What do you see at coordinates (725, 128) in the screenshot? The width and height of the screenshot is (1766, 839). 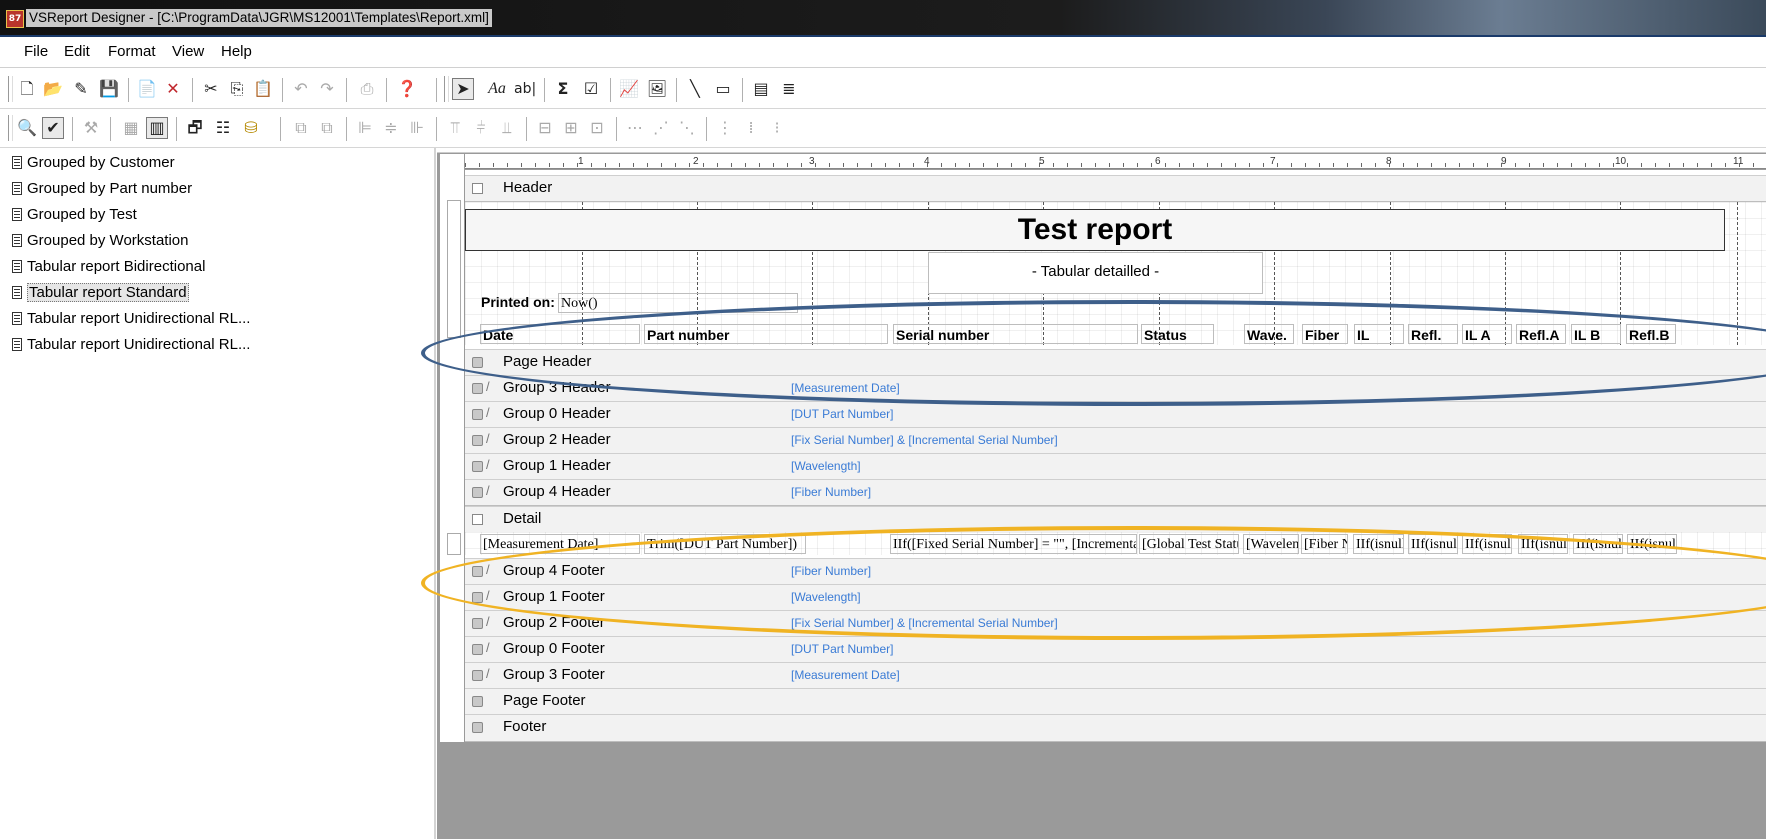 I see `vspace-equal-icon: ⋮` at bounding box center [725, 128].